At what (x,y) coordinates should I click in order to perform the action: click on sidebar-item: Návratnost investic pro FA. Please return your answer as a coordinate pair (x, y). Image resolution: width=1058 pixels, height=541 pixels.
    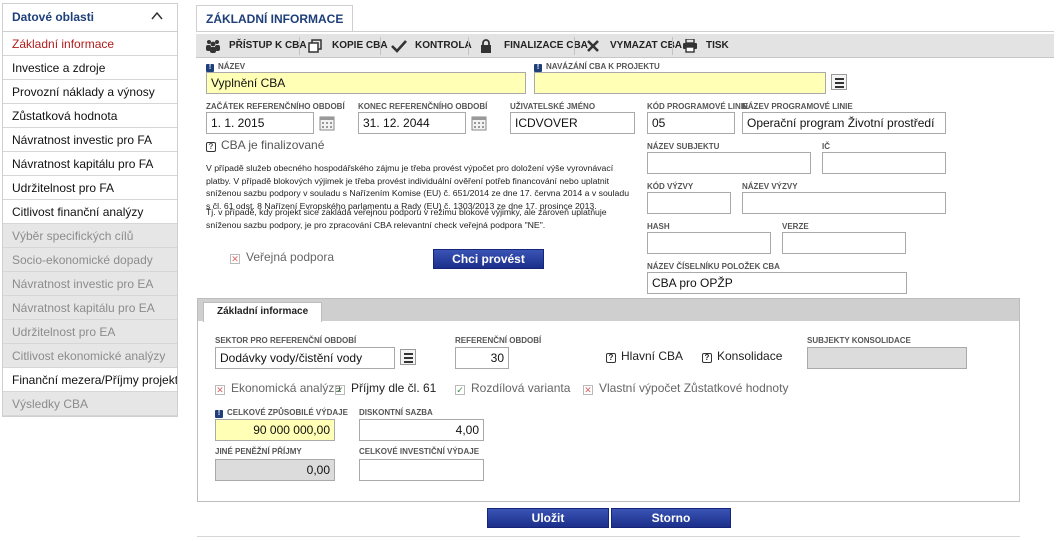
    Looking at the image, I should click on (90, 140).